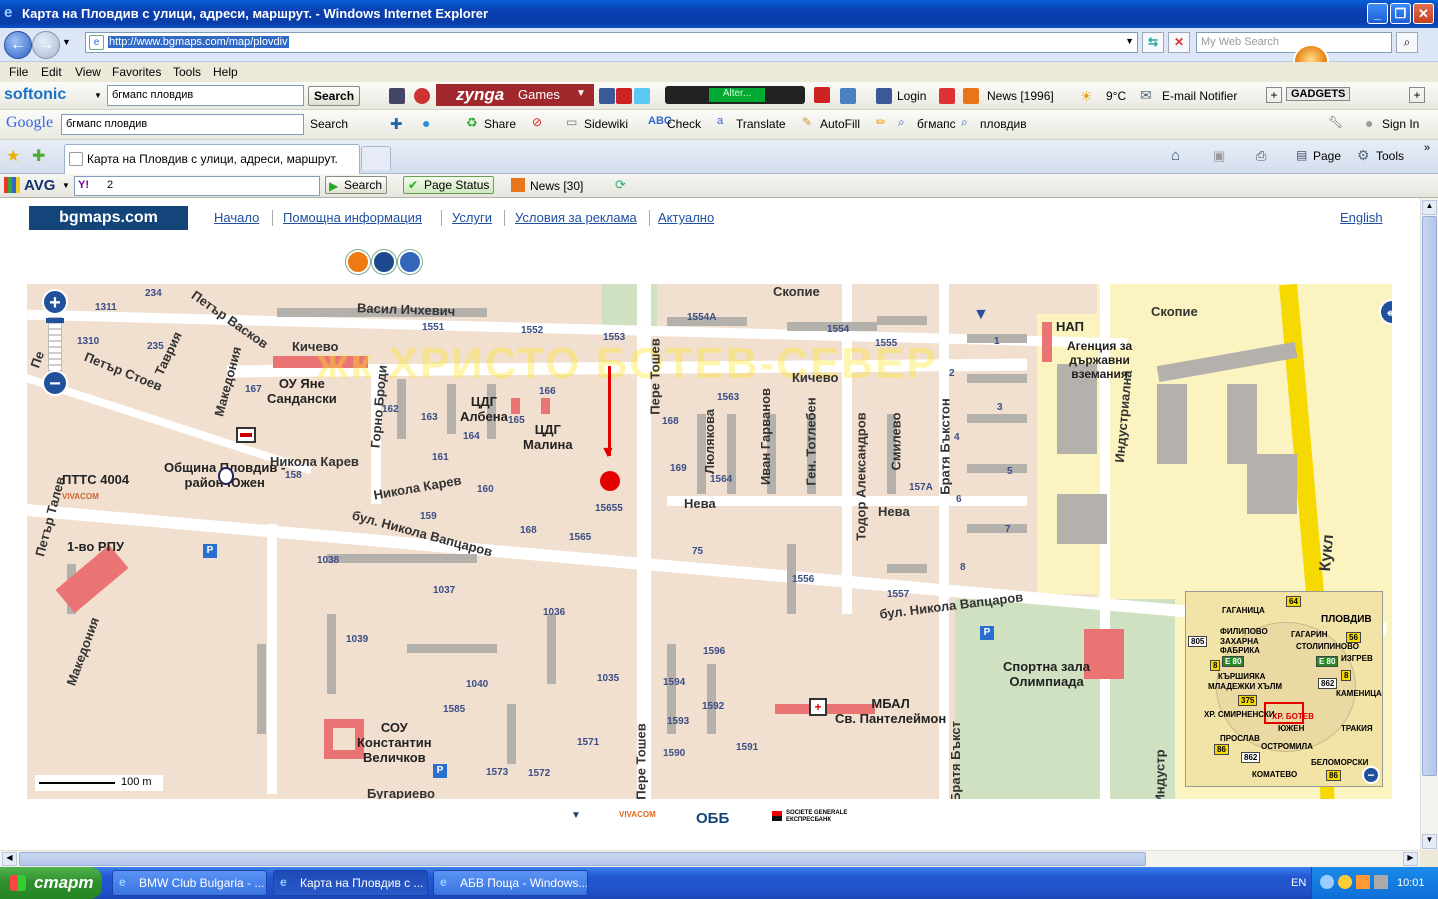  Describe the element at coordinates (620, 185) in the screenshot. I see `avg-misc-icon: ⟳` at that location.